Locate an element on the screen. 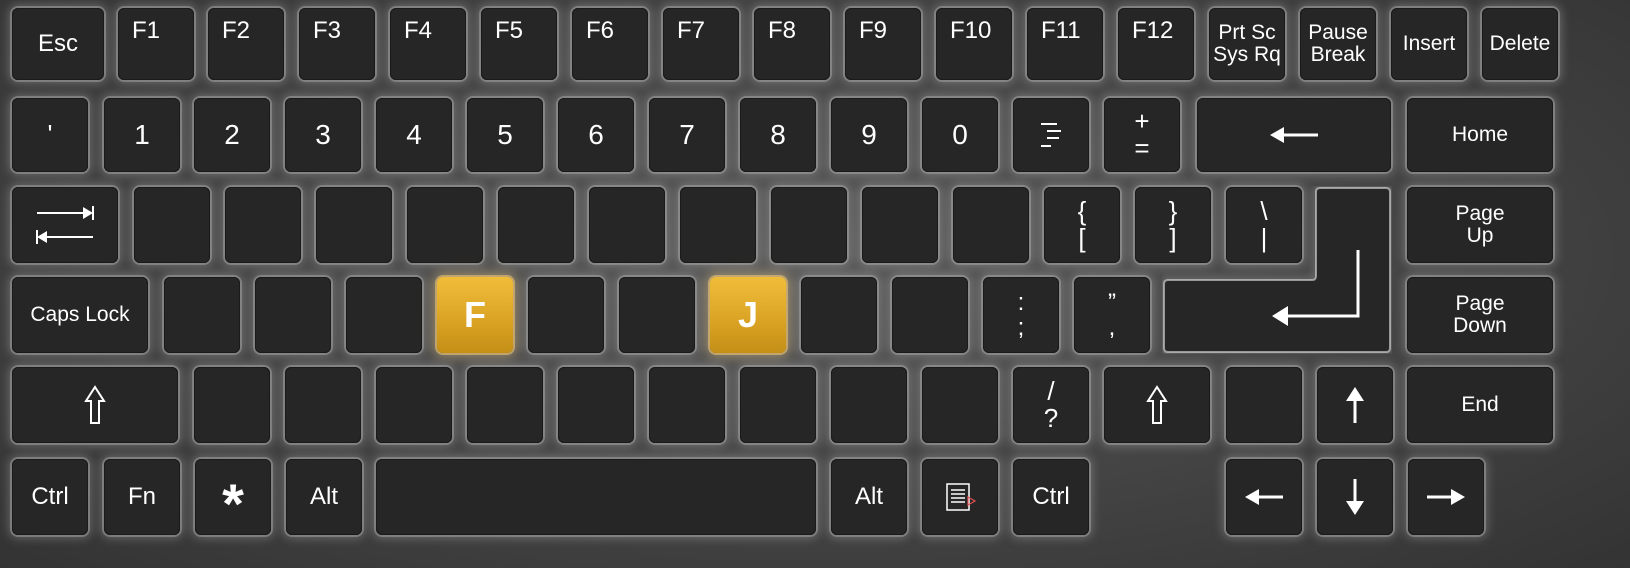 The image size is (1630, 568). key-f10: F10 is located at coordinates (974, 44).